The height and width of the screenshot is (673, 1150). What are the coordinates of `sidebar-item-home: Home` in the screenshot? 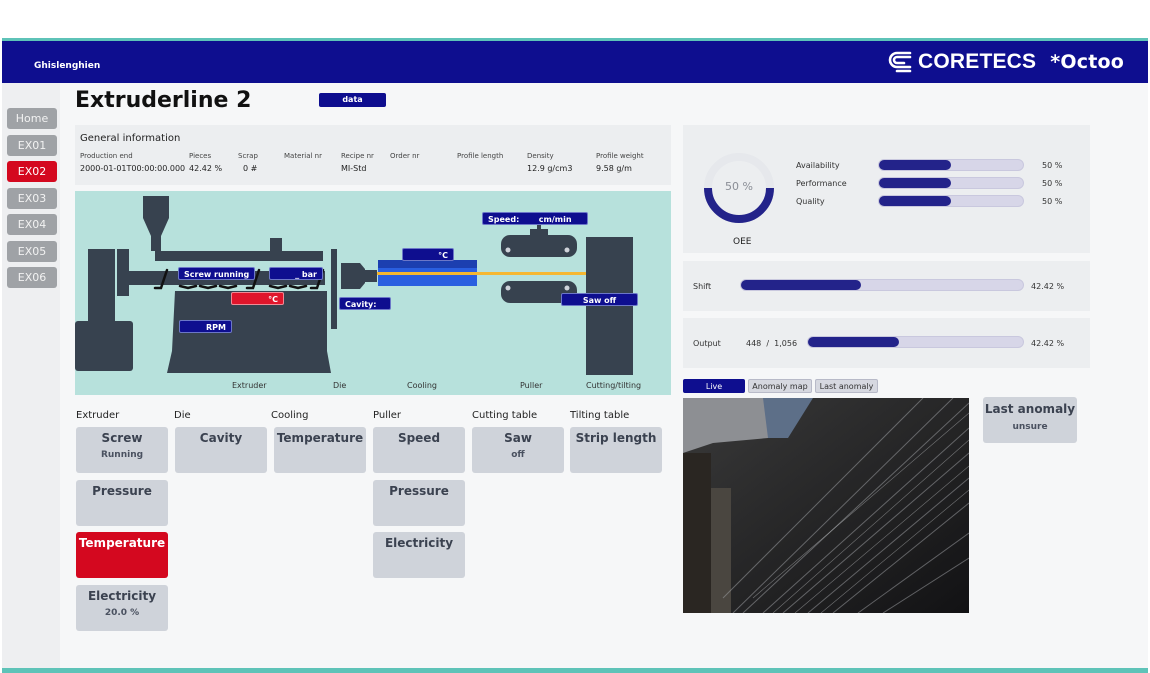 It's located at (32, 118).